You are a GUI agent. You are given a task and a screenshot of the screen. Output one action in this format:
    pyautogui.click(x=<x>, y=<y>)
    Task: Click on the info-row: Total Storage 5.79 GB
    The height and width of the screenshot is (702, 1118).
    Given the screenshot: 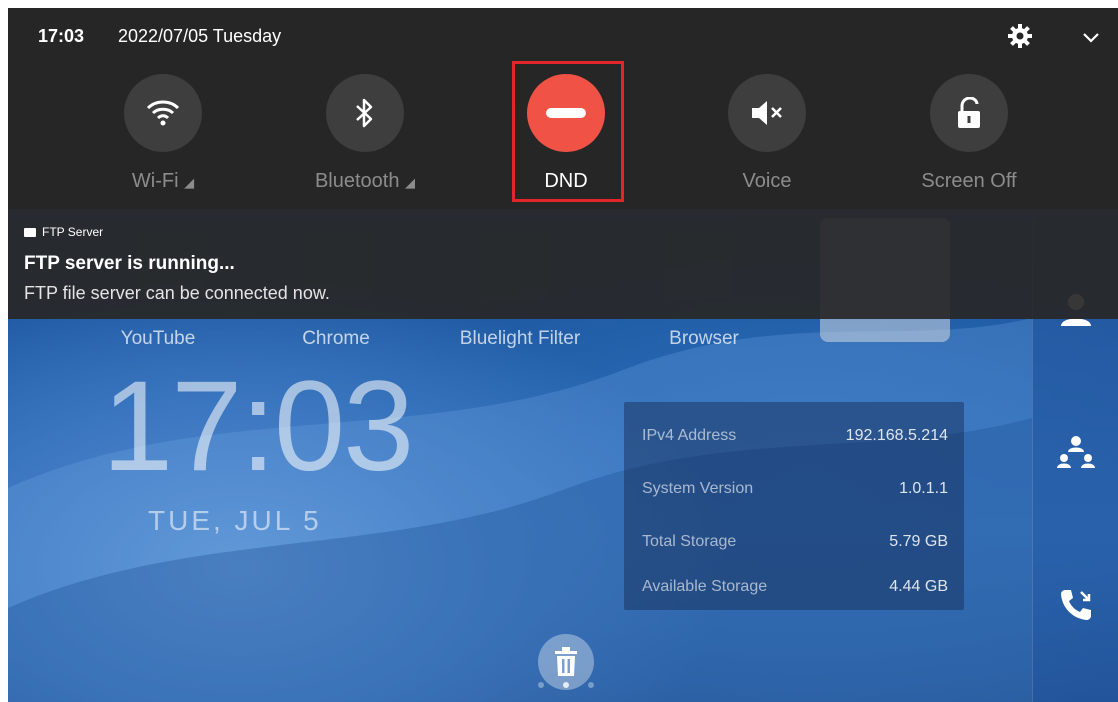 What is the action you would take?
    pyautogui.click(x=795, y=542)
    